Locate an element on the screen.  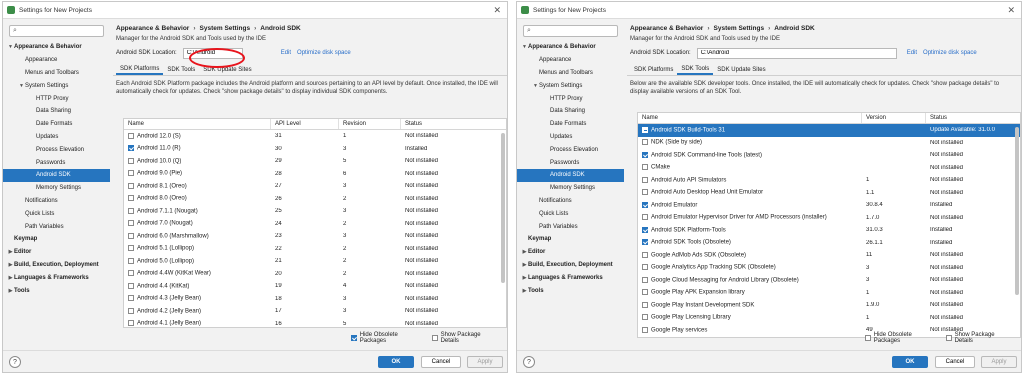
table-row: Android 8.0 (Oreo) 26 2 Not installed is located at coordinates (315, 199).